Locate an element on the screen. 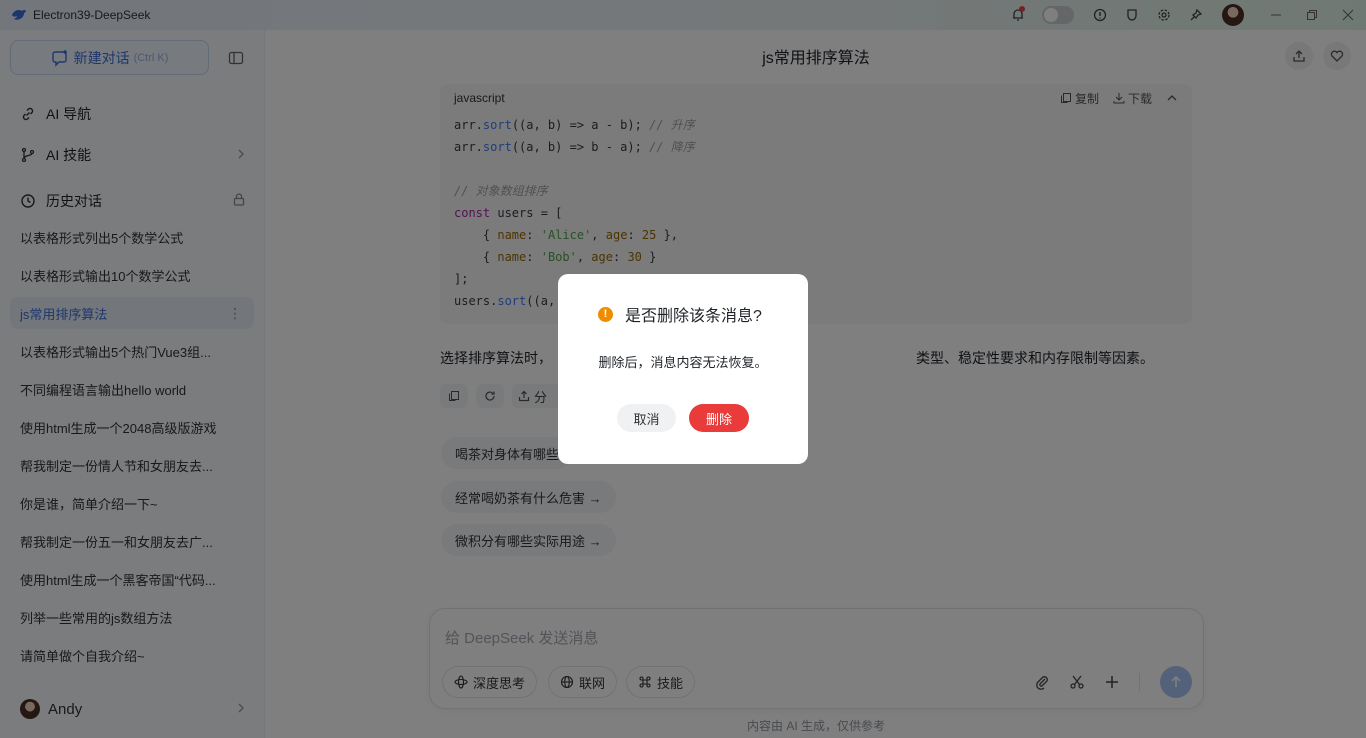  dialog-message: 删除后，消息内容无法恢复。 is located at coordinates (683, 362).